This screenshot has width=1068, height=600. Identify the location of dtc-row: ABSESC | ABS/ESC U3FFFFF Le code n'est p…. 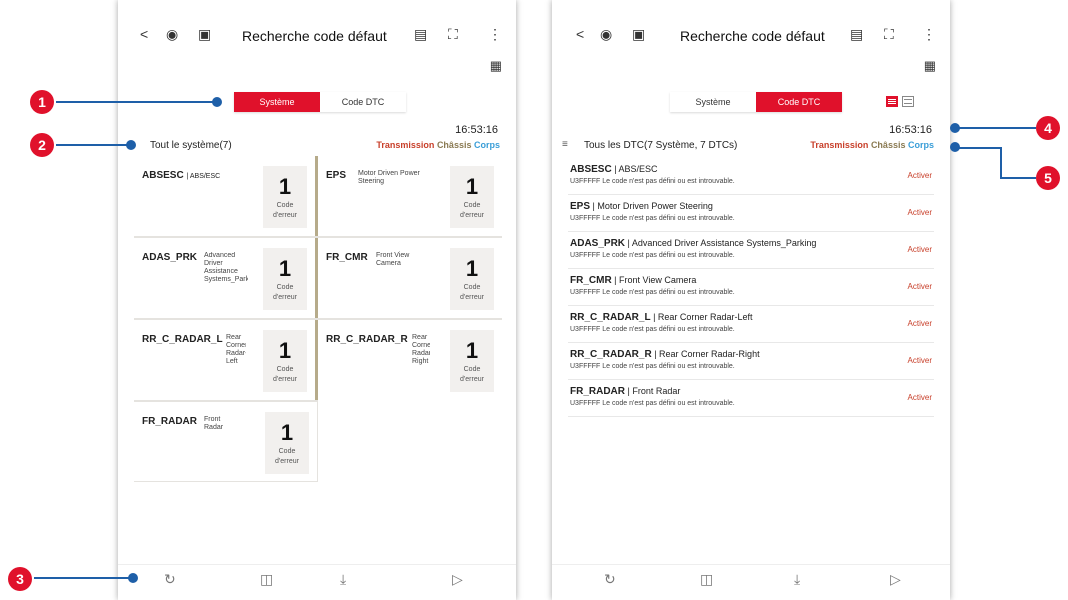
(751, 176).